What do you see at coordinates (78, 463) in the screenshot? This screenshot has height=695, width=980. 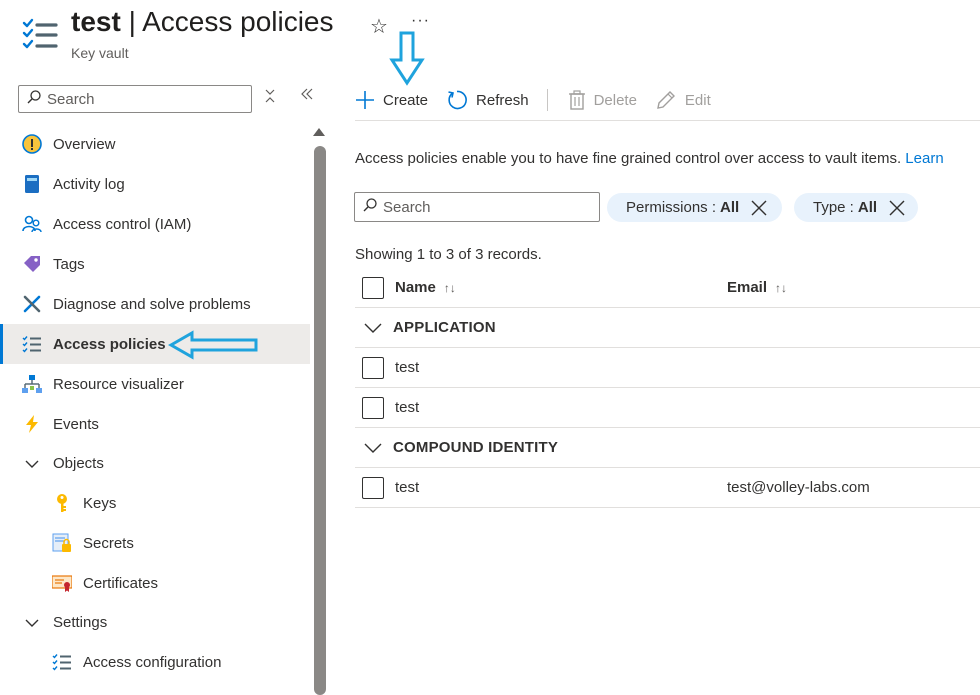 I see `sidebar-group-label: Objects` at bounding box center [78, 463].